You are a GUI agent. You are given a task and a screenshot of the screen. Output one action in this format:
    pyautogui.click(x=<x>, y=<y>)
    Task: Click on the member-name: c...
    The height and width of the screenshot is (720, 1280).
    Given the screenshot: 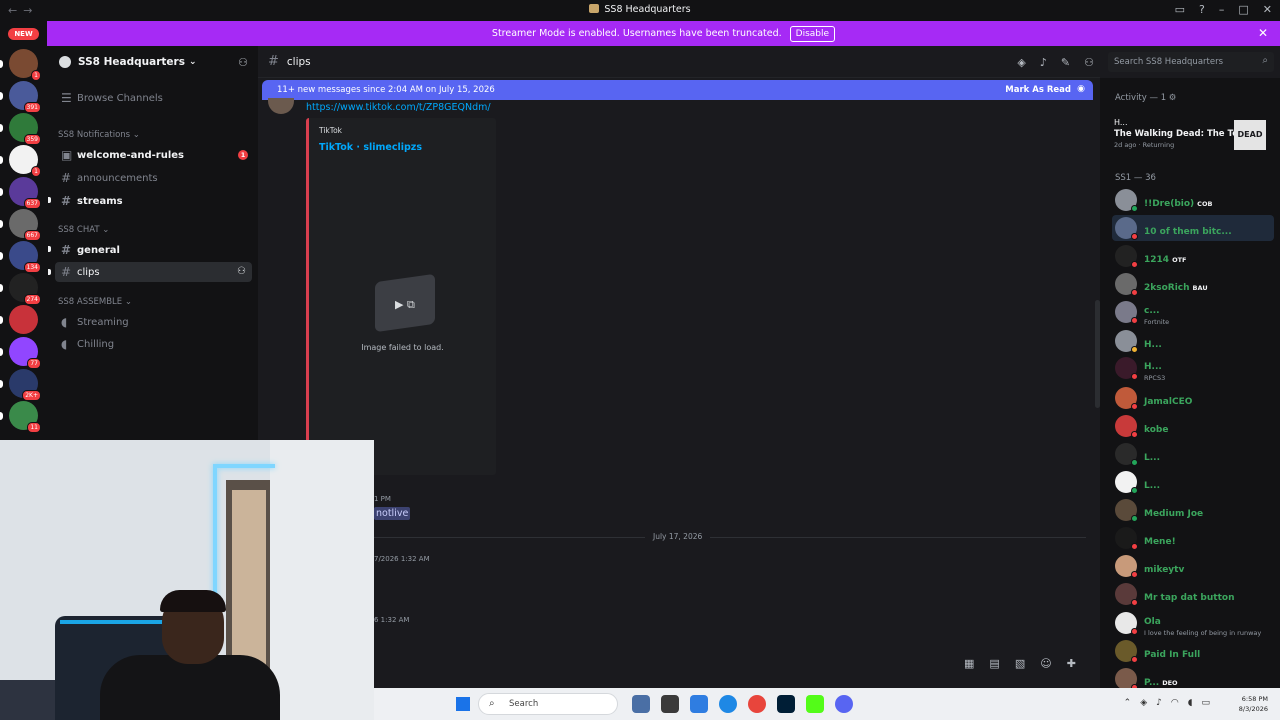 What is the action you would take?
    pyautogui.click(x=1152, y=311)
    